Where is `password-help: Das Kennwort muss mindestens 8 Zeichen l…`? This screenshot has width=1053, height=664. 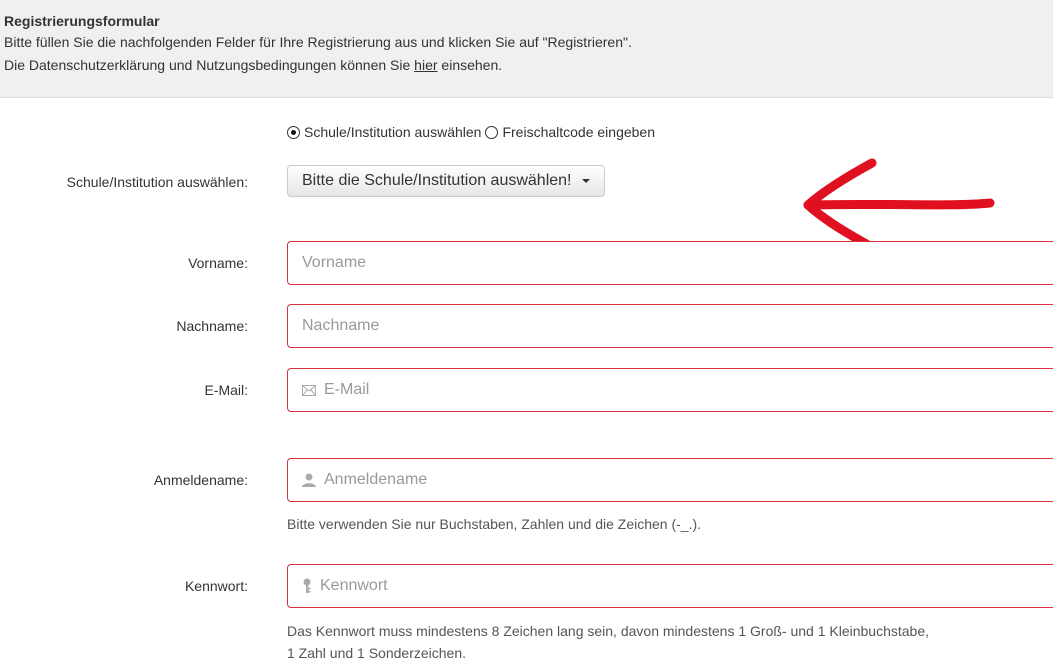
password-help: Das Kennwort muss mindestens 8 Zeichen l… is located at coordinates (670, 642).